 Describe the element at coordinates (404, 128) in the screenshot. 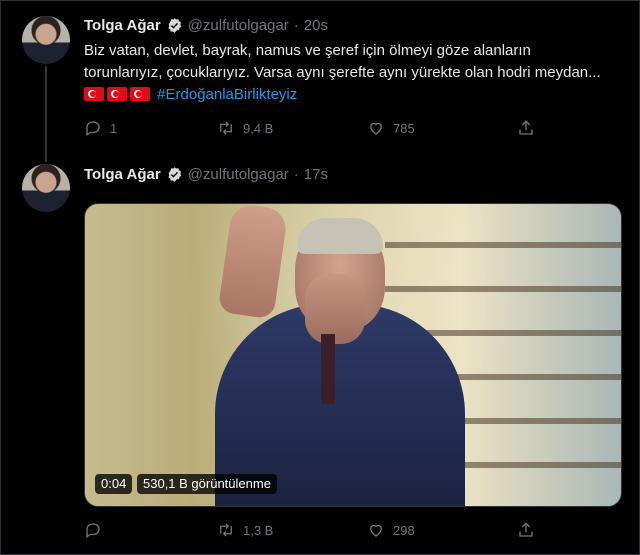

I see `like-count: 785` at that location.